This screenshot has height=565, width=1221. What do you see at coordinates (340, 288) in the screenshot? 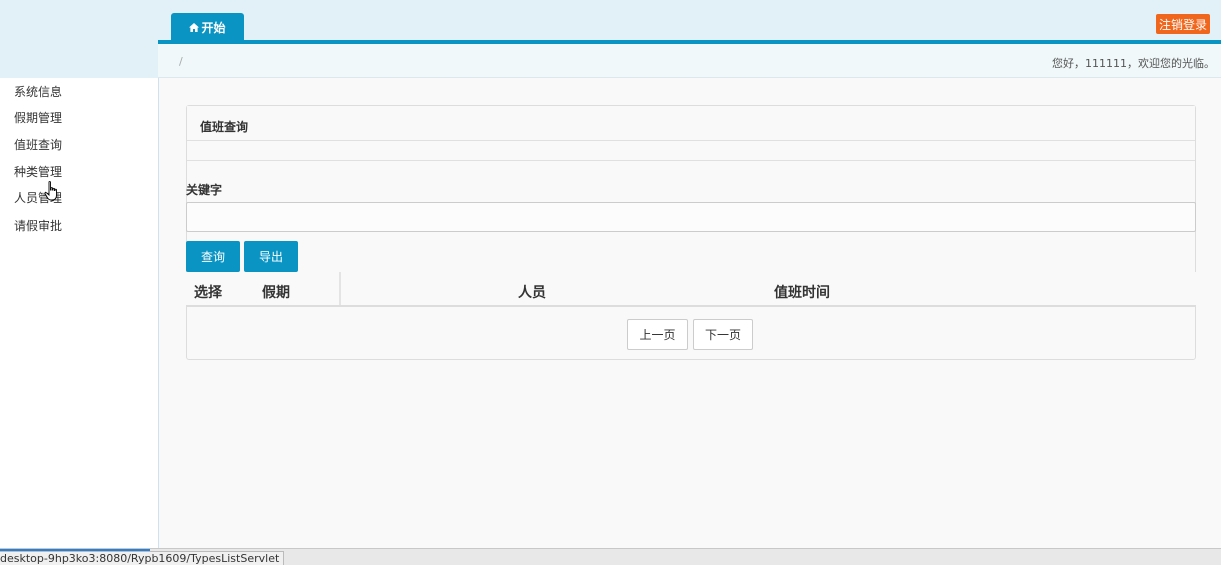
I see `column-divider` at bounding box center [340, 288].